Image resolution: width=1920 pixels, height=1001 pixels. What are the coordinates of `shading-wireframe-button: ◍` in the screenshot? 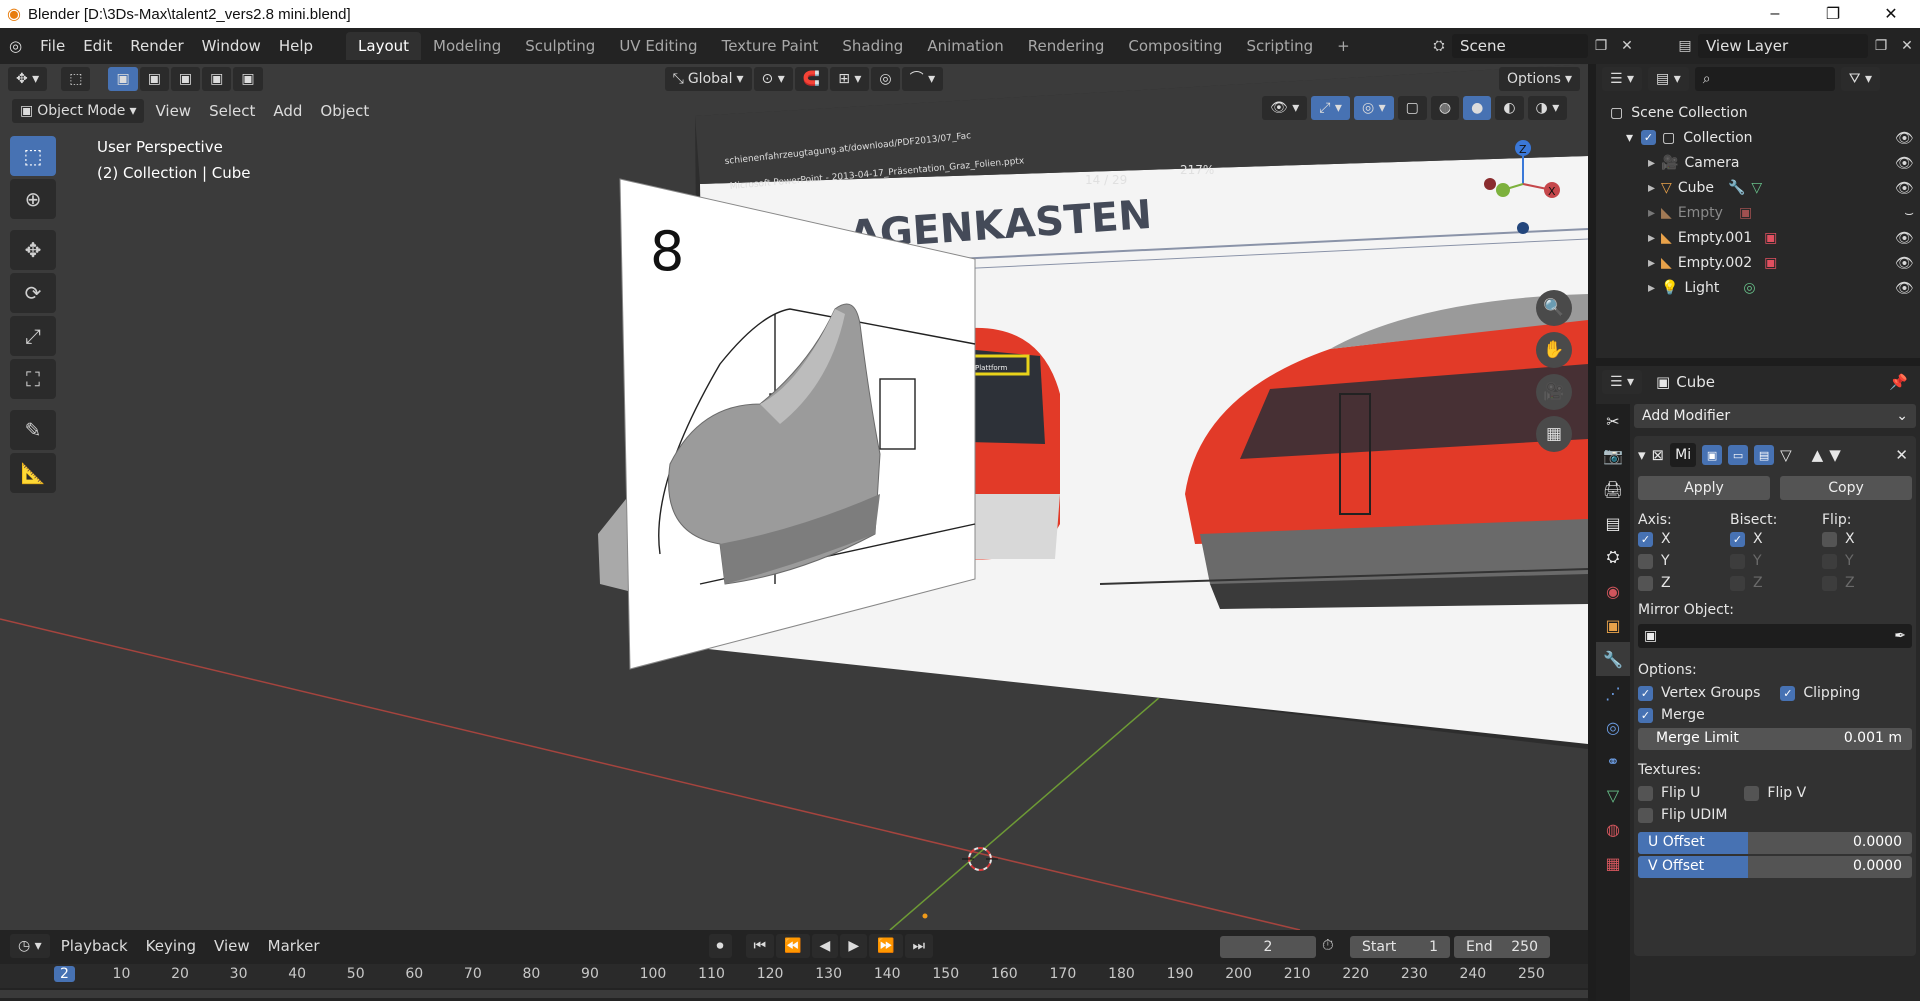 It's located at (1445, 108).